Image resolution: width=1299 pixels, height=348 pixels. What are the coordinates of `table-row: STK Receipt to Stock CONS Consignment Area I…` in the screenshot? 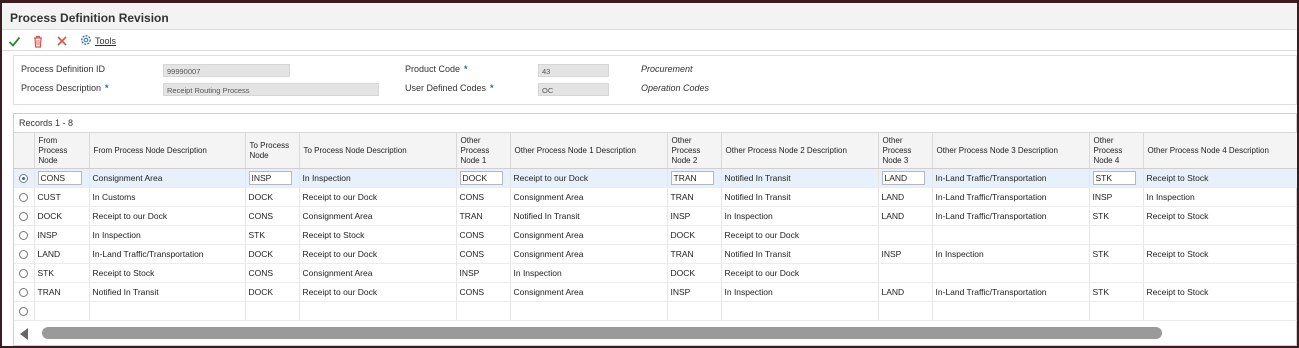 It's located at (655, 273).